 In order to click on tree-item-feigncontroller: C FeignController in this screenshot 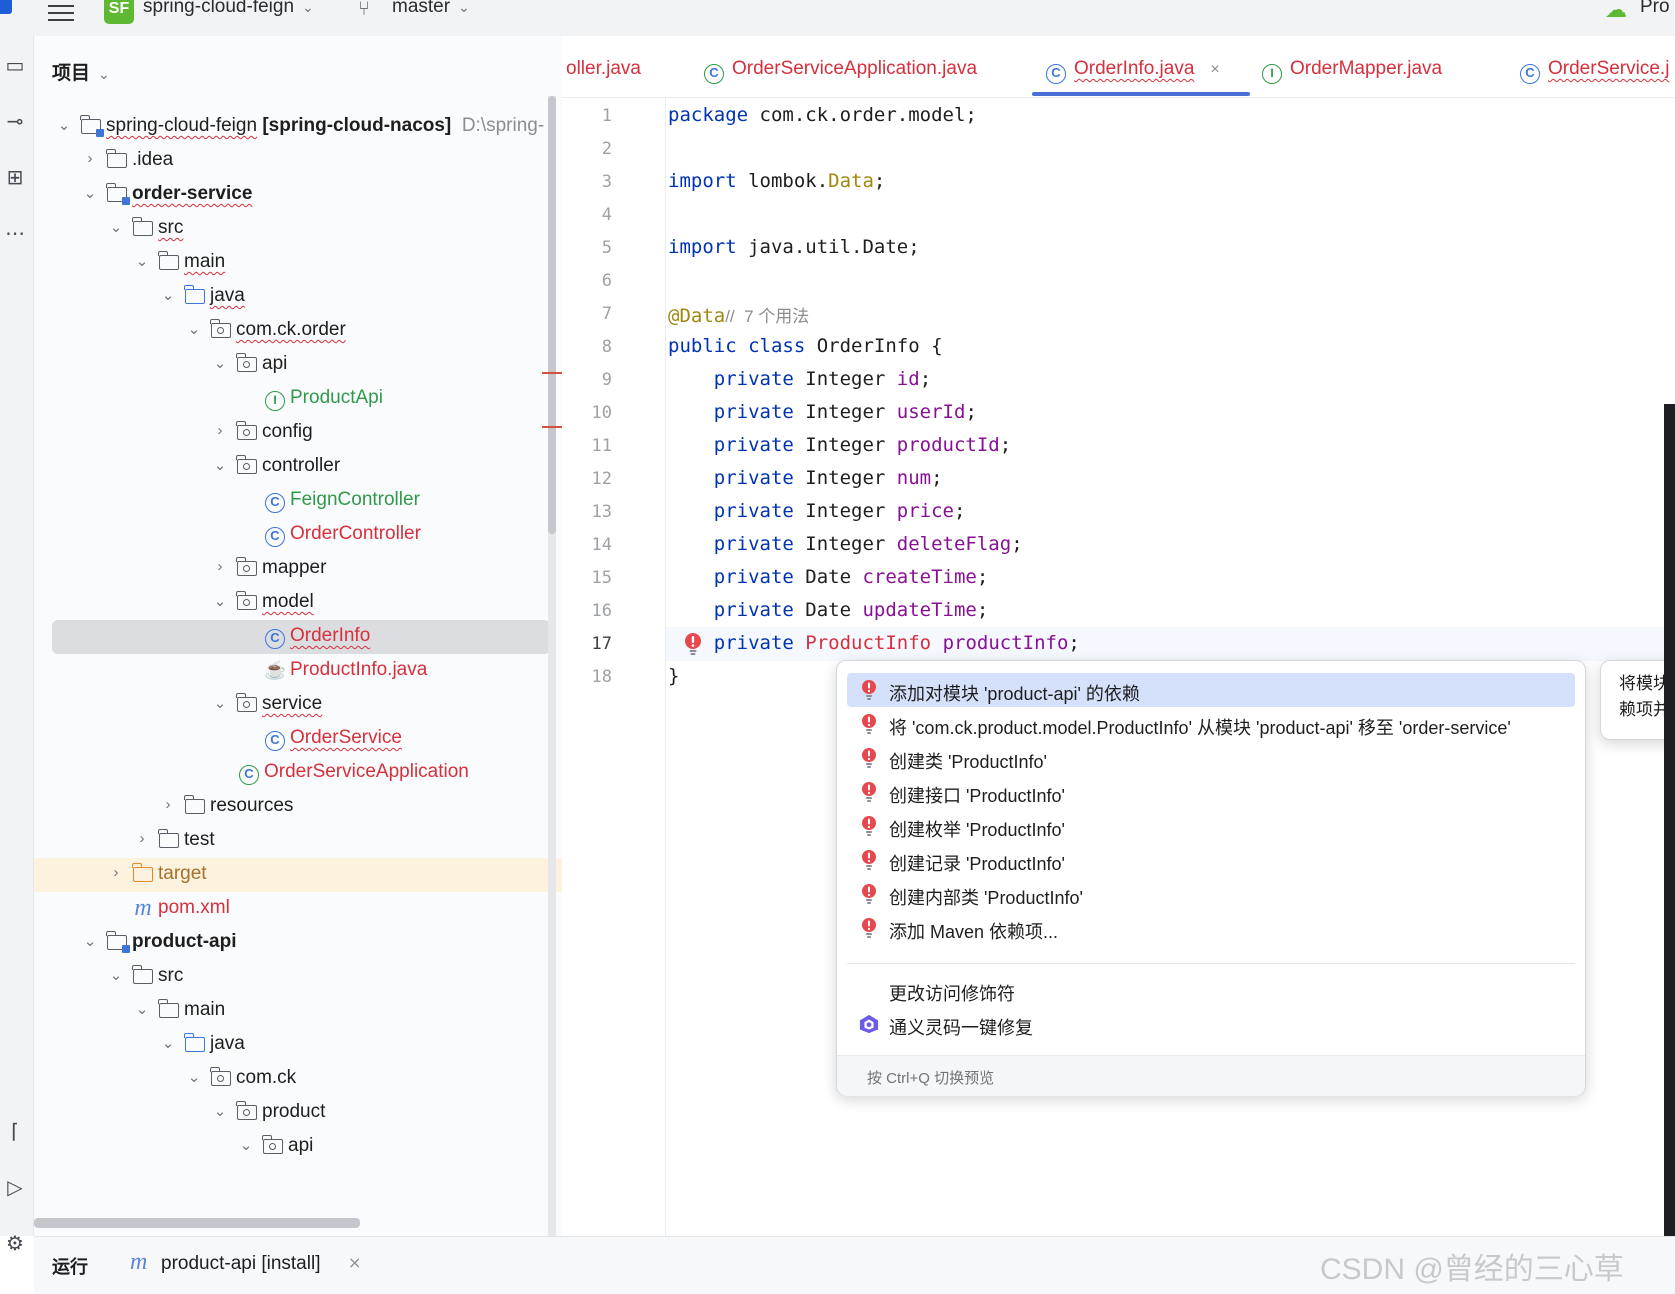, I will do `click(298, 501)`.